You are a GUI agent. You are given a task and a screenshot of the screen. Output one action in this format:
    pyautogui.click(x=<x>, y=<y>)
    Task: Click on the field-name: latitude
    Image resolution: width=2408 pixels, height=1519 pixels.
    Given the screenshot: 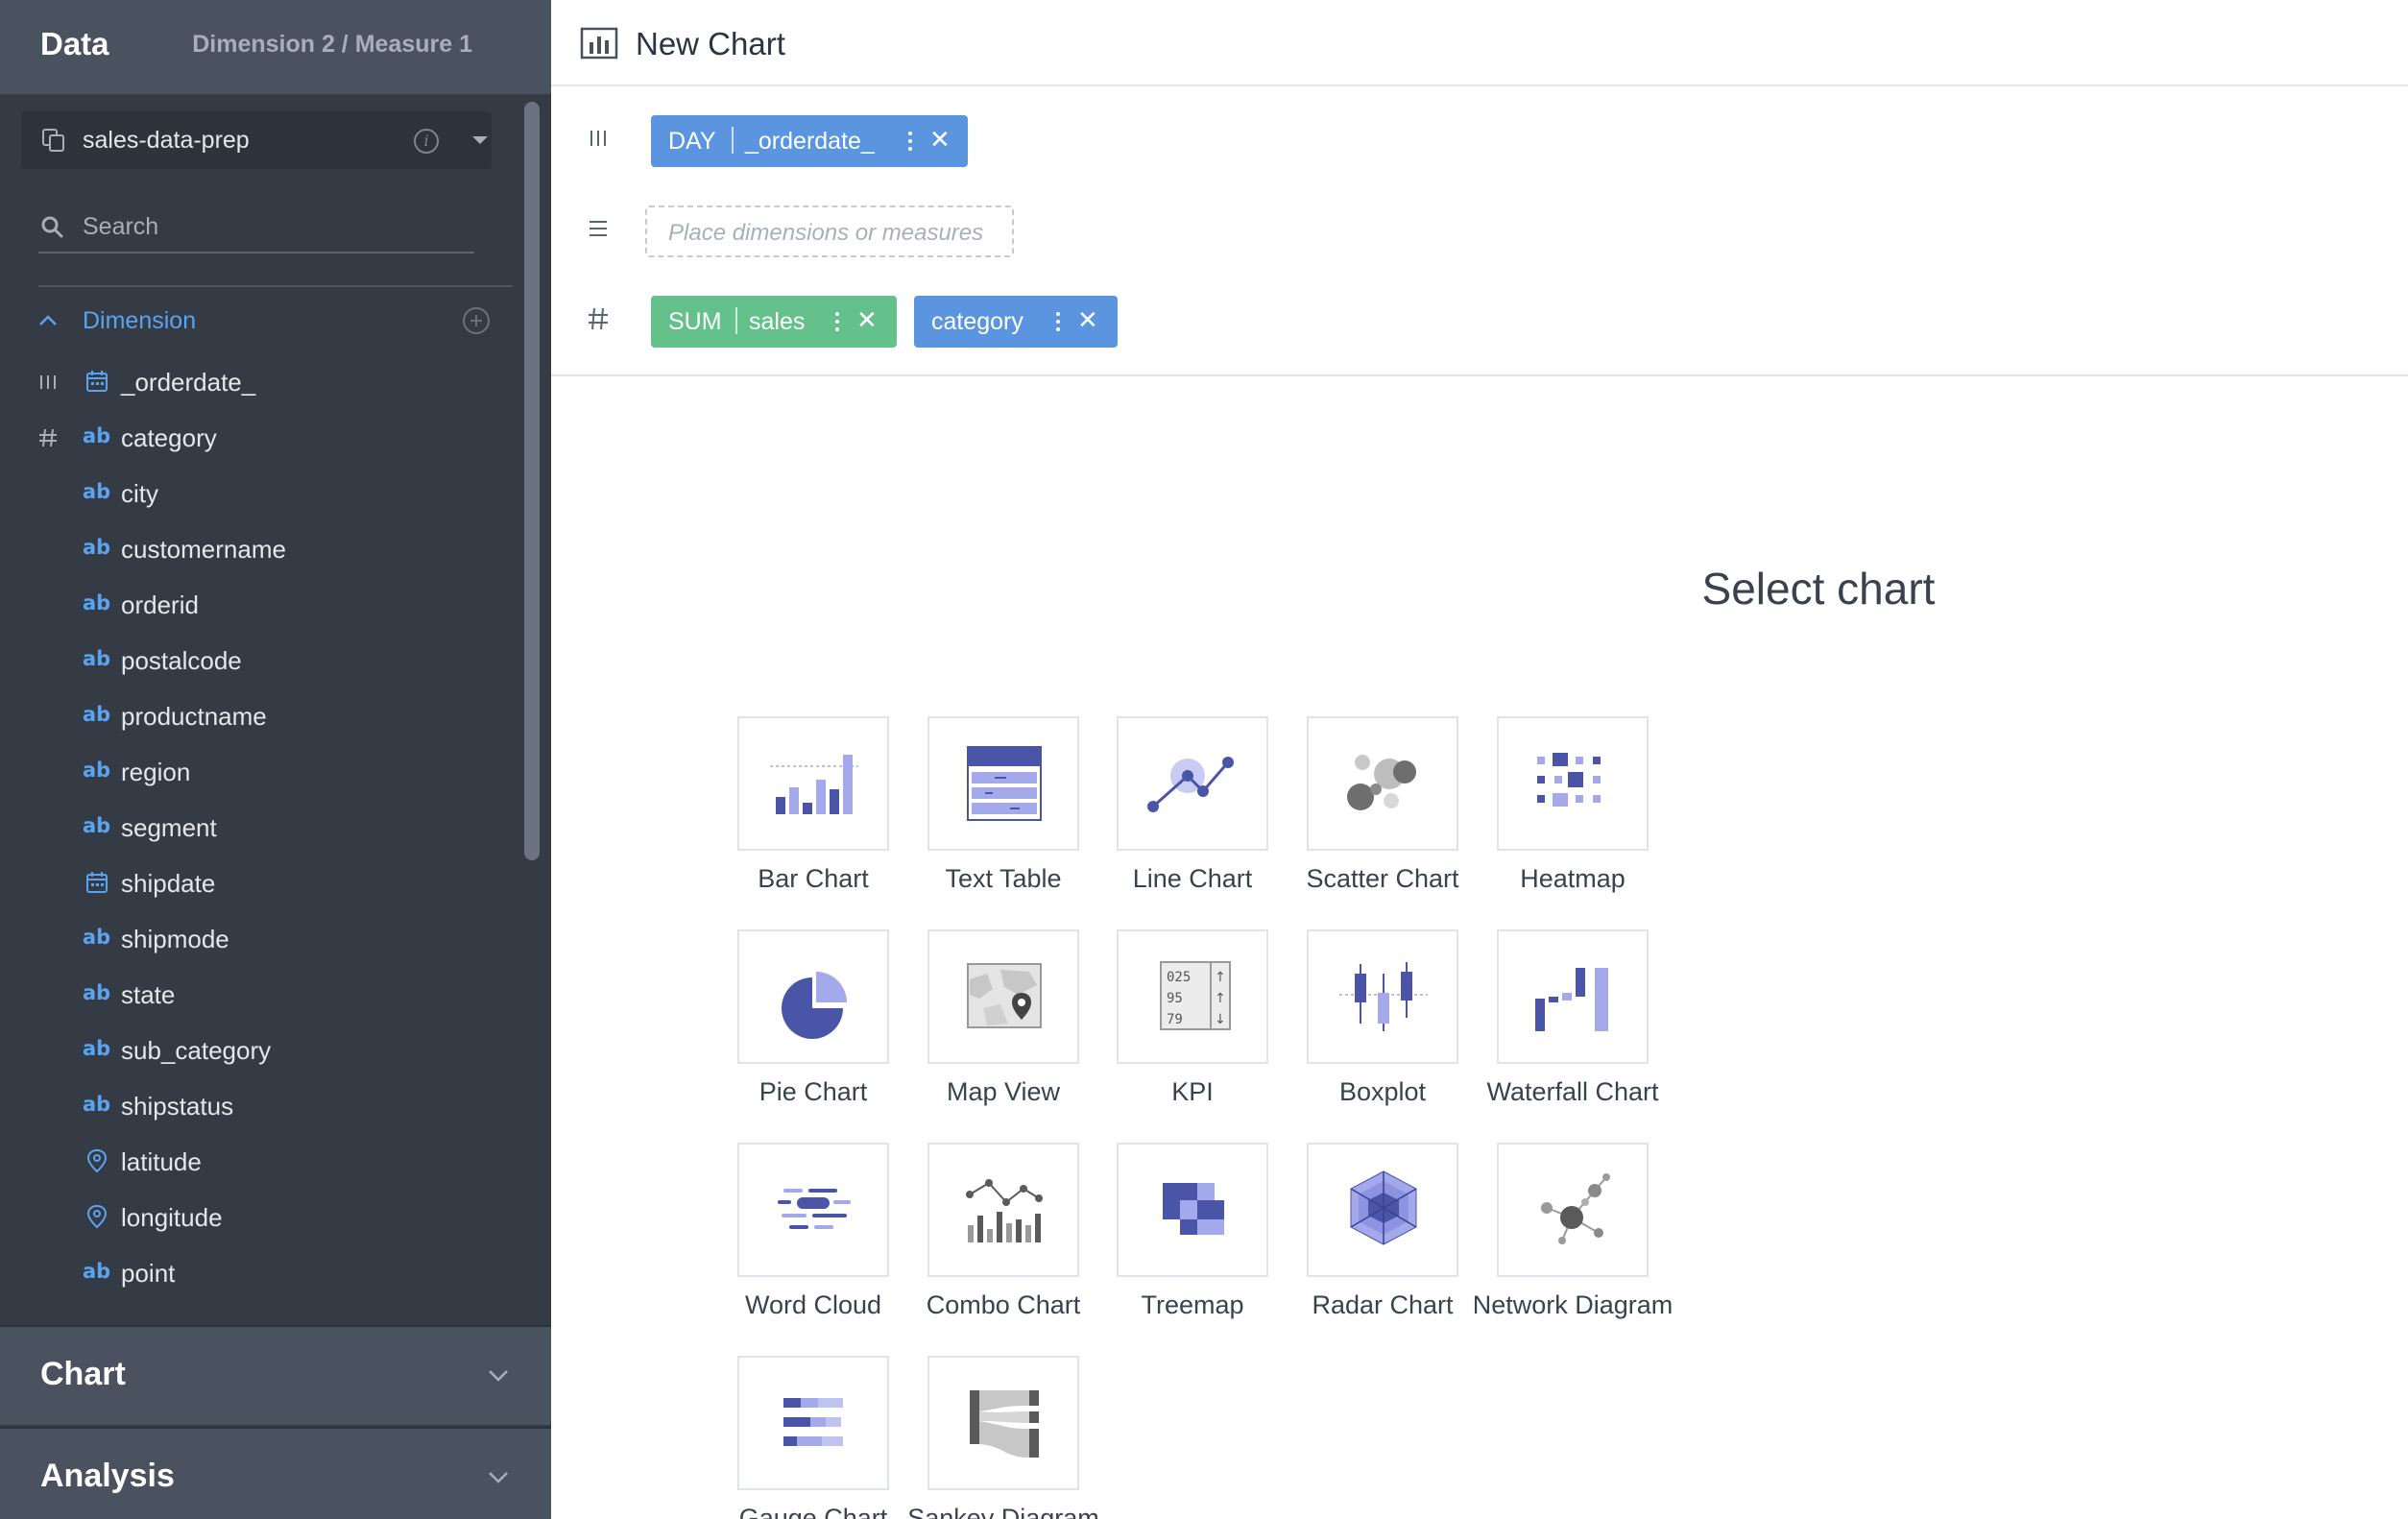 What is the action you would take?
    pyautogui.click(x=161, y=1161)
    